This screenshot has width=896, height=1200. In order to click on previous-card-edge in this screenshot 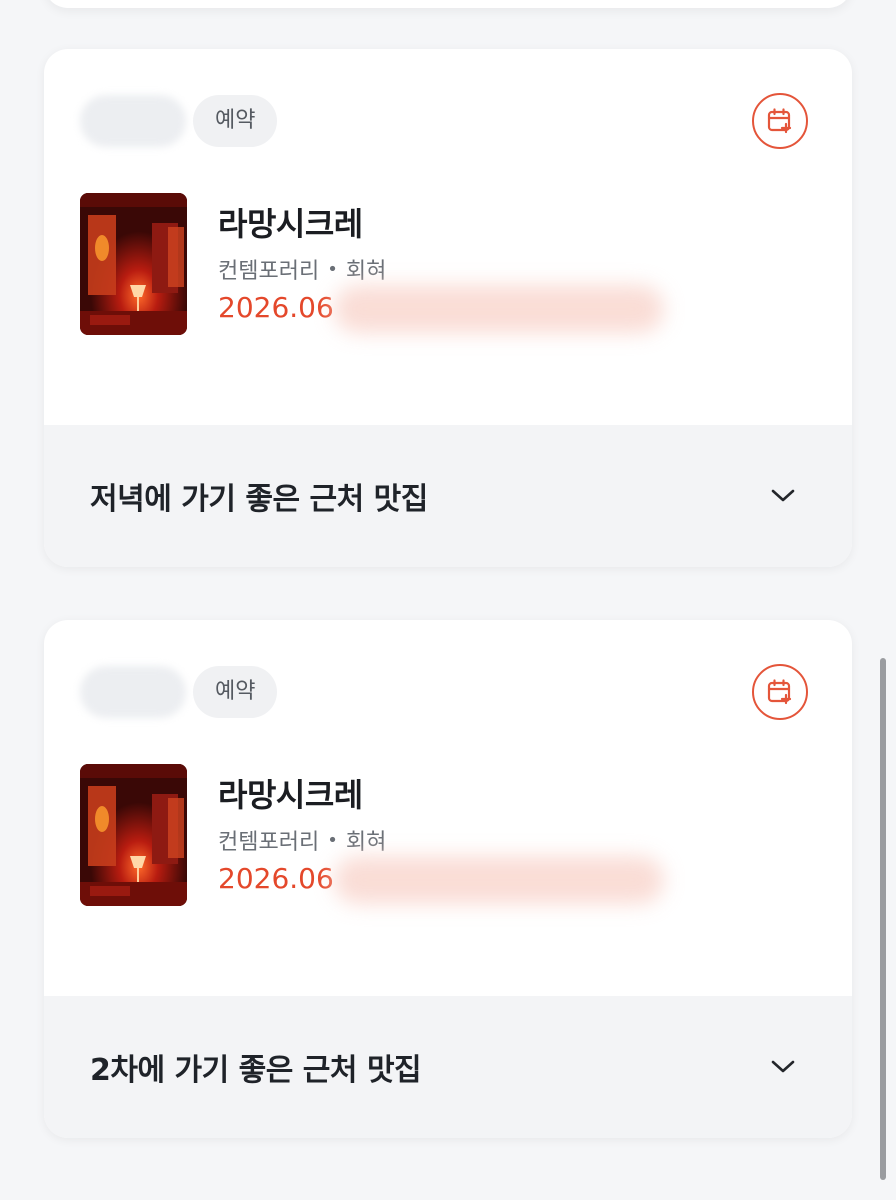, I will do `click(448, 4)`.